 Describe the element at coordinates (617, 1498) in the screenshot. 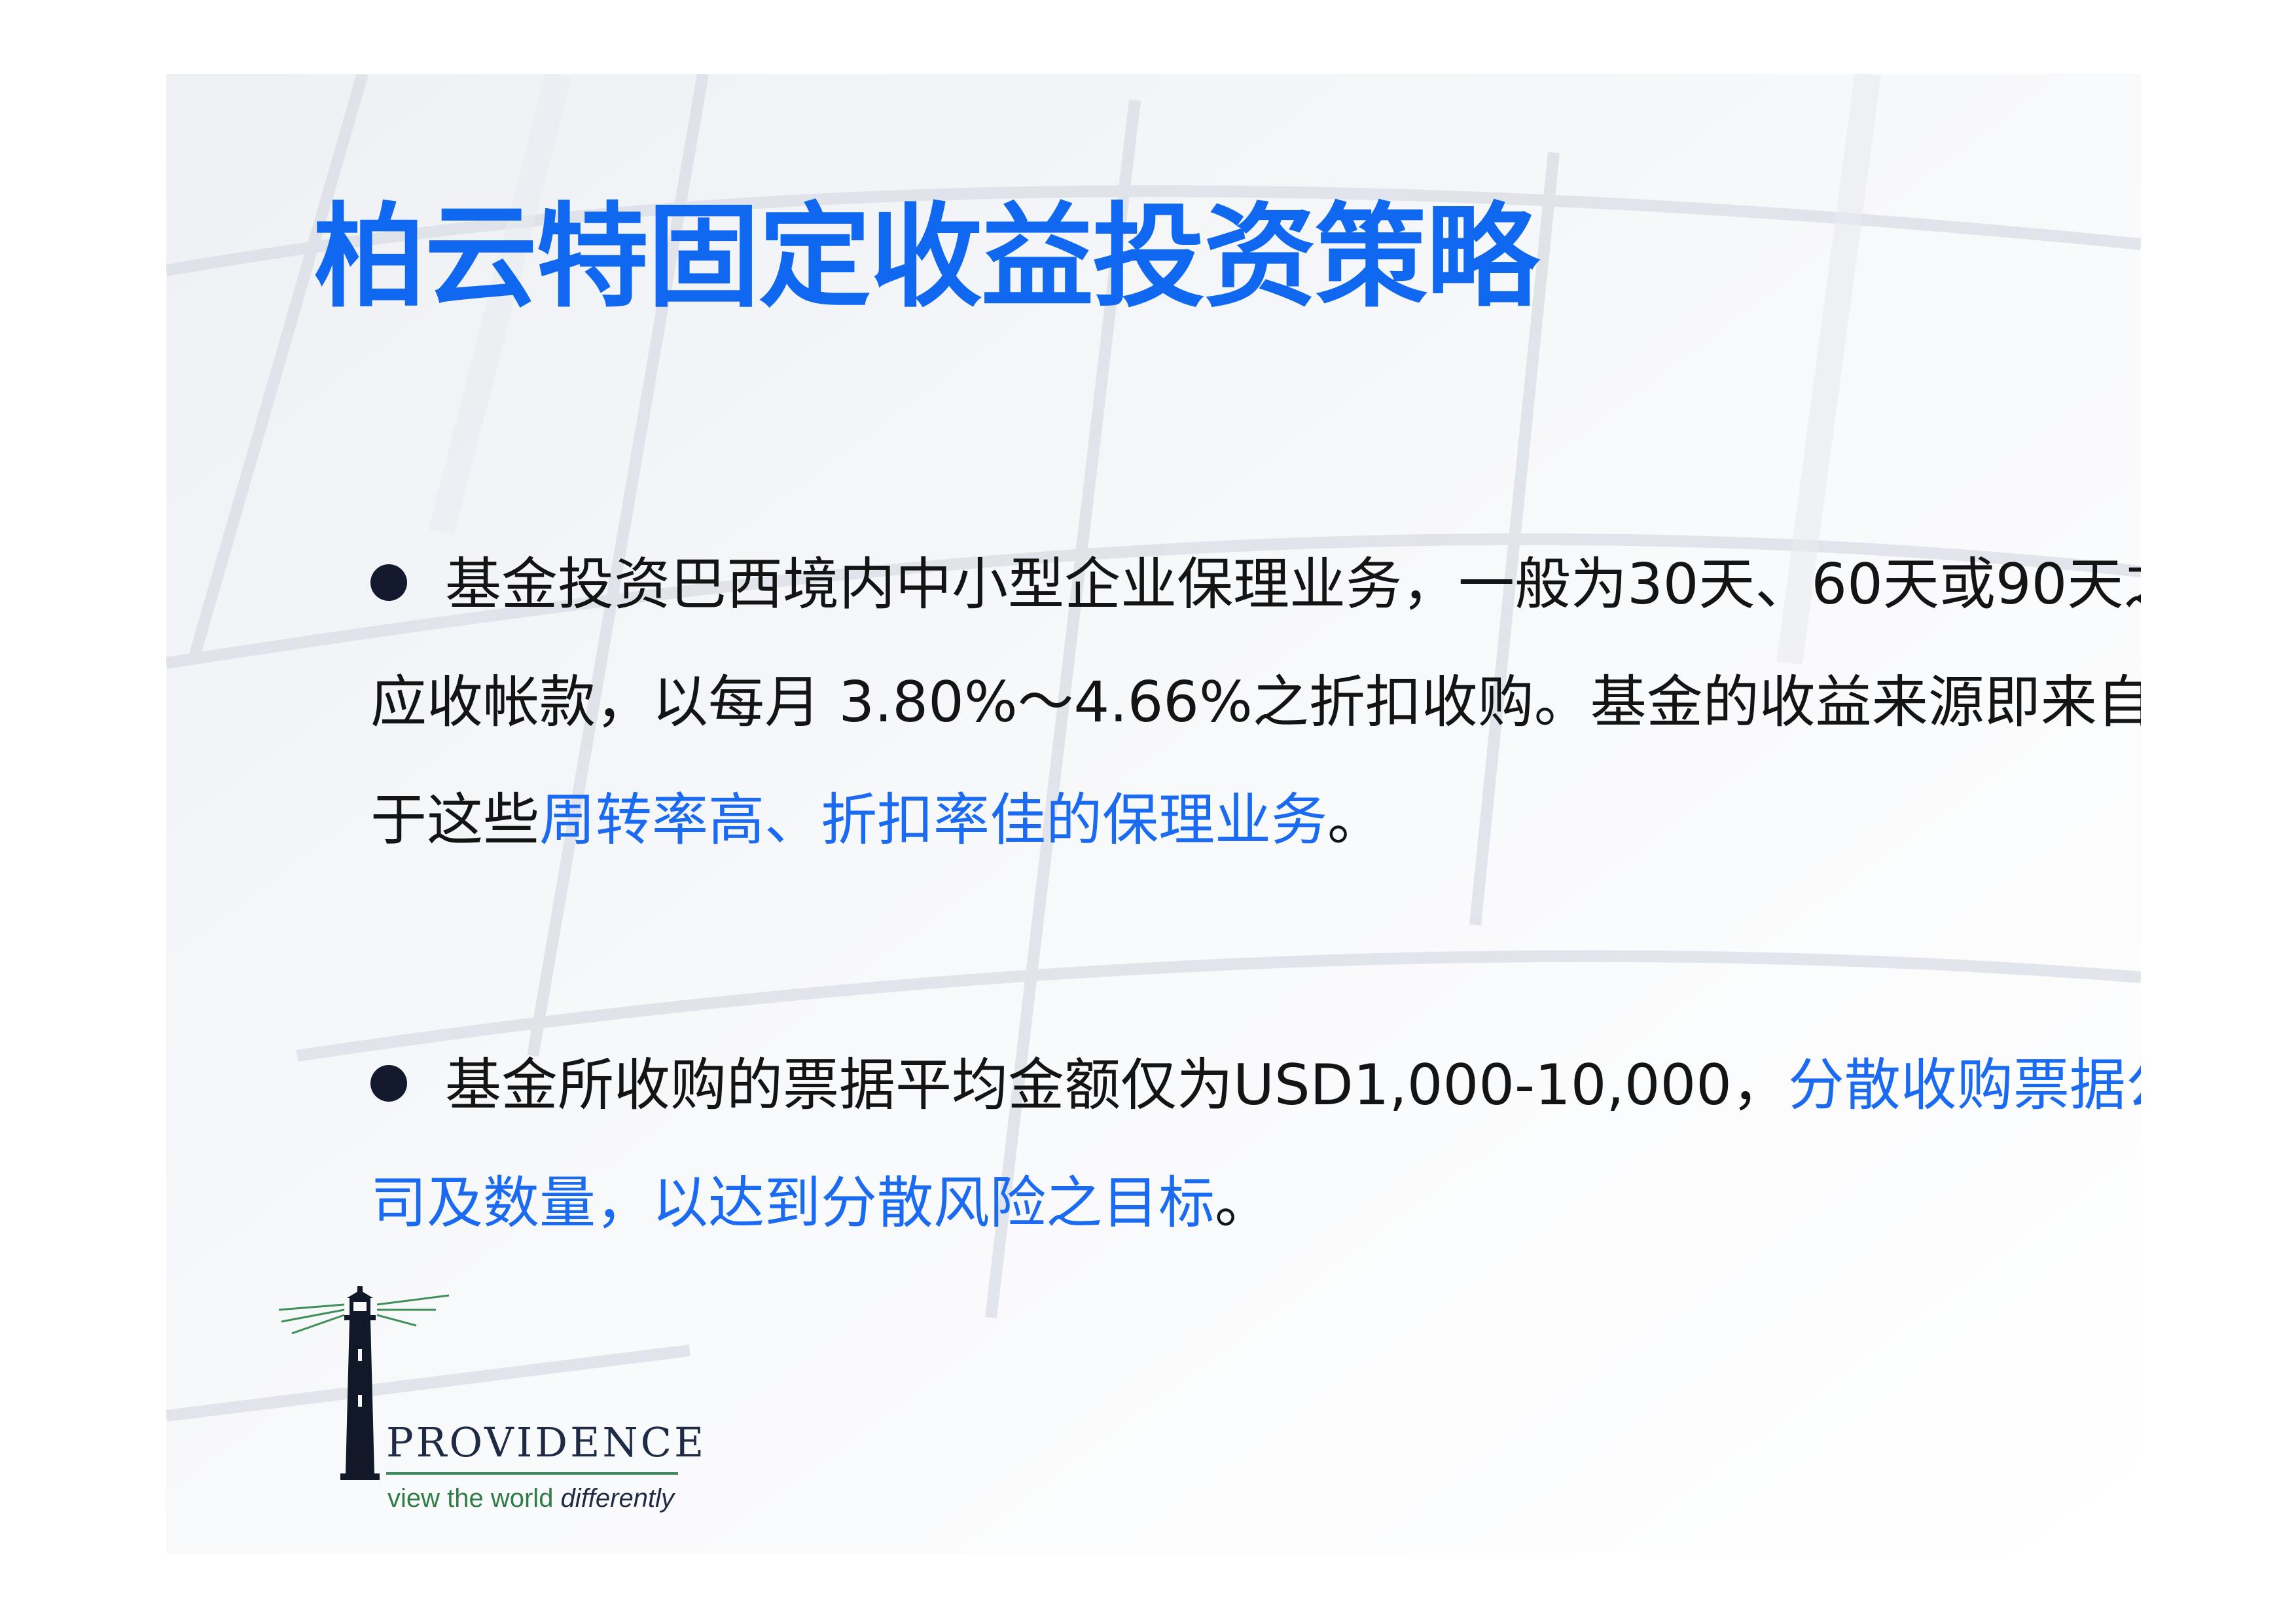

I see `logo-tagline-italic: differently` at that location.